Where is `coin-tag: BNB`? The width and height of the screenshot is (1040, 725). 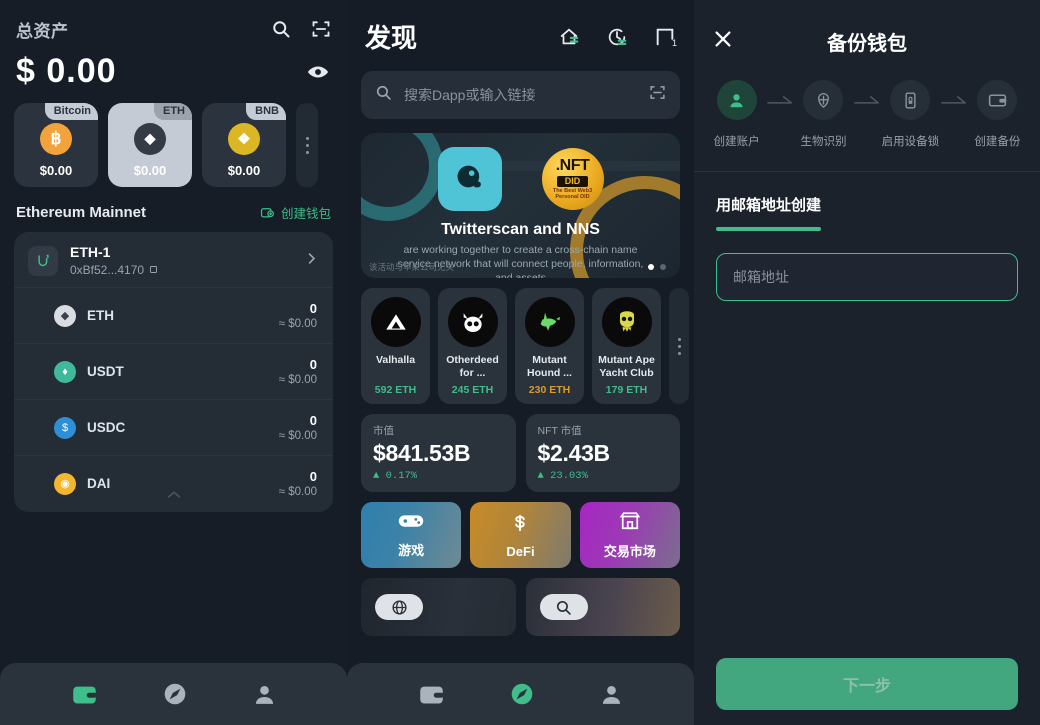
coin-tag: BNB is located at coordinates (266, 111).